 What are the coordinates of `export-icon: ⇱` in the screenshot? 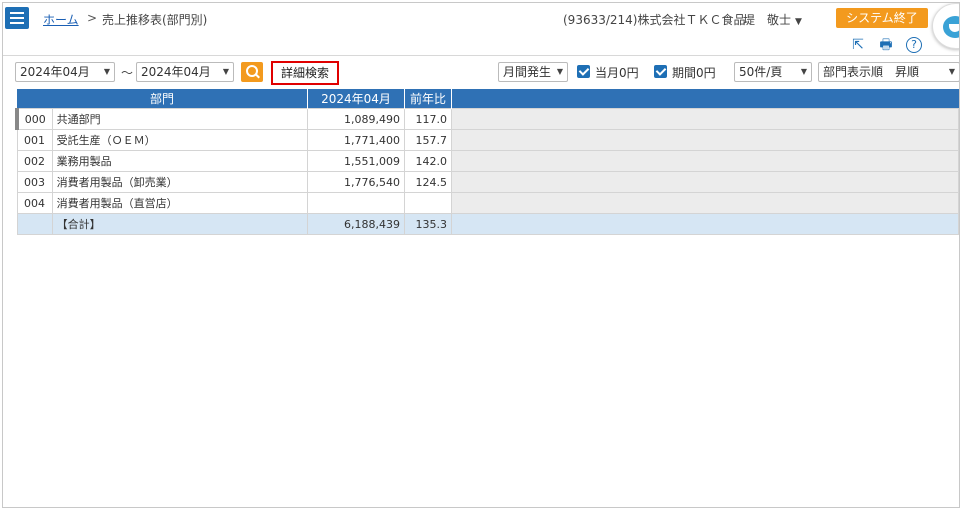 It's located at (858, 45).